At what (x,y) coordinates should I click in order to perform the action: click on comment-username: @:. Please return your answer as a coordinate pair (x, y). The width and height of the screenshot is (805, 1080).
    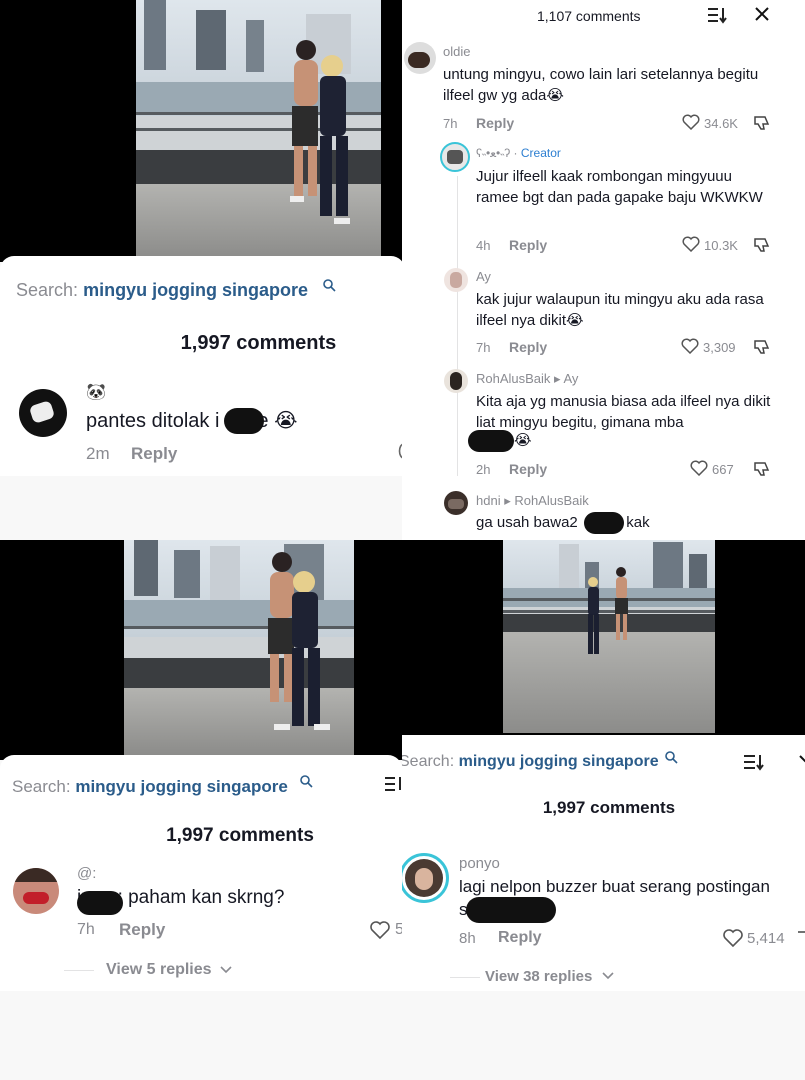
    Looking at the image, I should click on (86, 873).